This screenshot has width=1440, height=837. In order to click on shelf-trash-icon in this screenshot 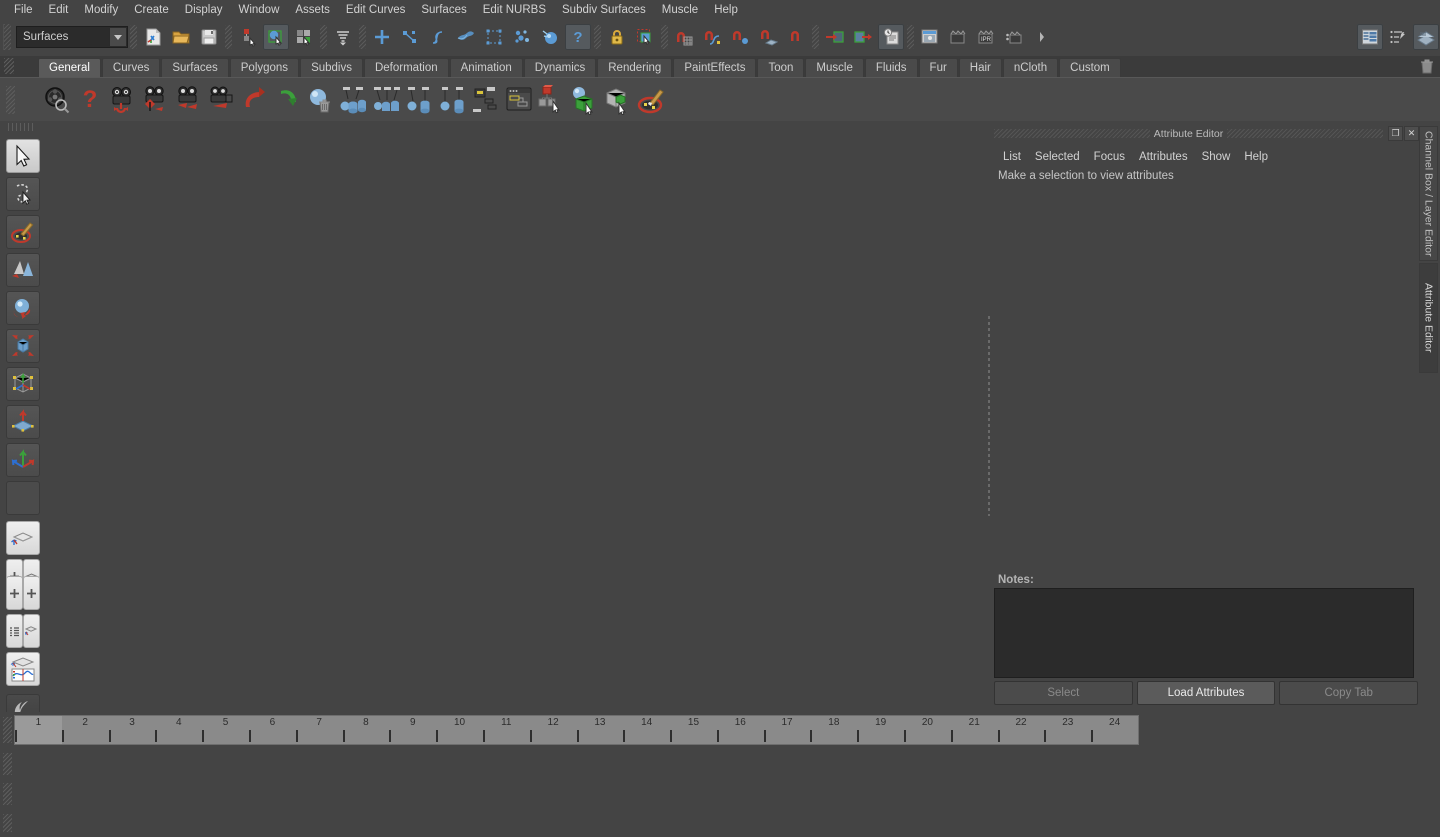, I will do `click(1427, 66)`.